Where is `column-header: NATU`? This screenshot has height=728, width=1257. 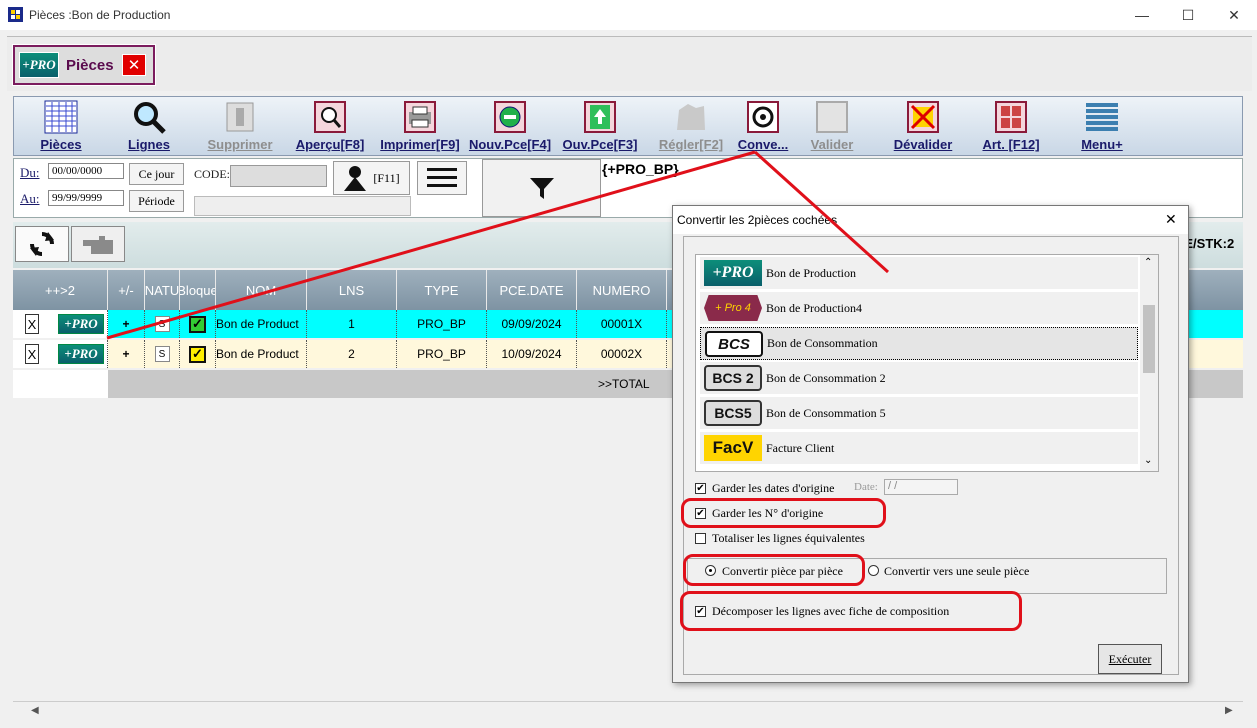
column-header: NATU is located at coordinates (162, 290).